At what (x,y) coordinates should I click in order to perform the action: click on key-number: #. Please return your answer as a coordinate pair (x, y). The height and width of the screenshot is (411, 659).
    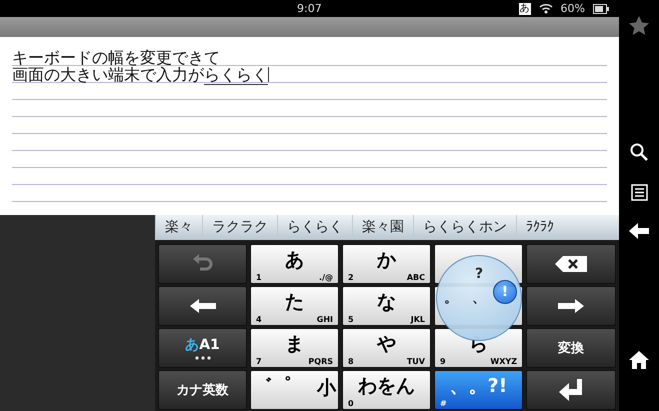
    Looking at the image, I should click on (443, 403).